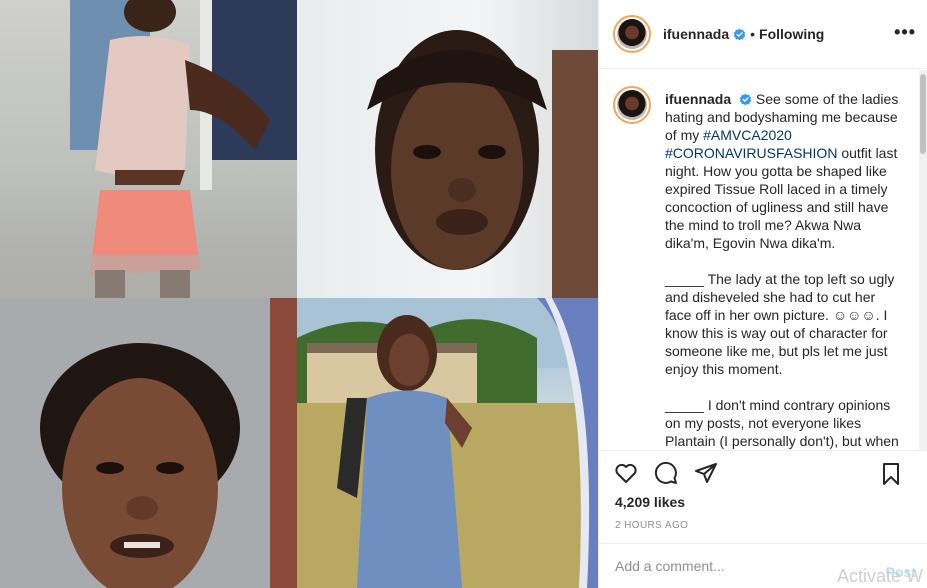  What do you see at coordinates (791, 34) in the screenshot?
I see `following-button: Following` at bounding box center [791, 34].